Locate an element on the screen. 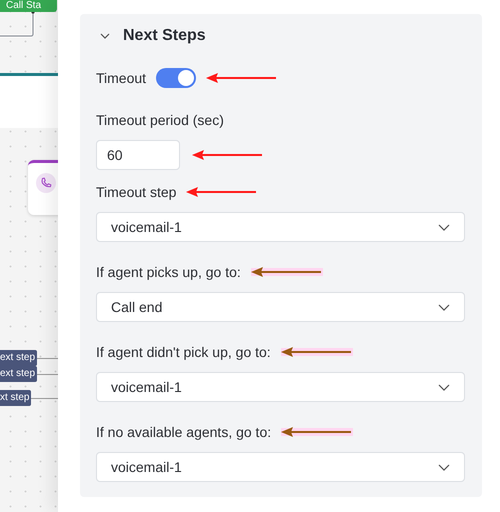 This screenshot has width=500, height=512. phone-icon is located at coordinates (46, 183).